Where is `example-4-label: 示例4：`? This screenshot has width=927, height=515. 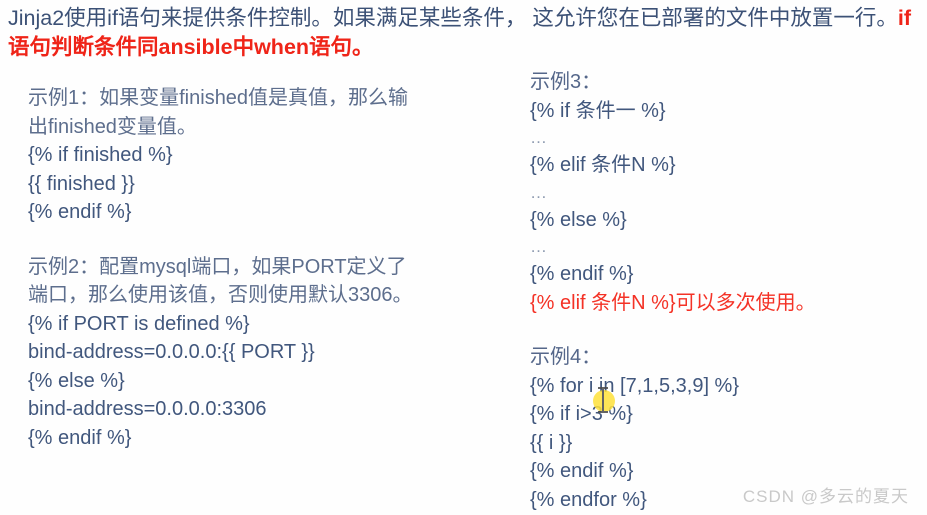 example-4-label: 示例4： is located at coordinates (566, 357).